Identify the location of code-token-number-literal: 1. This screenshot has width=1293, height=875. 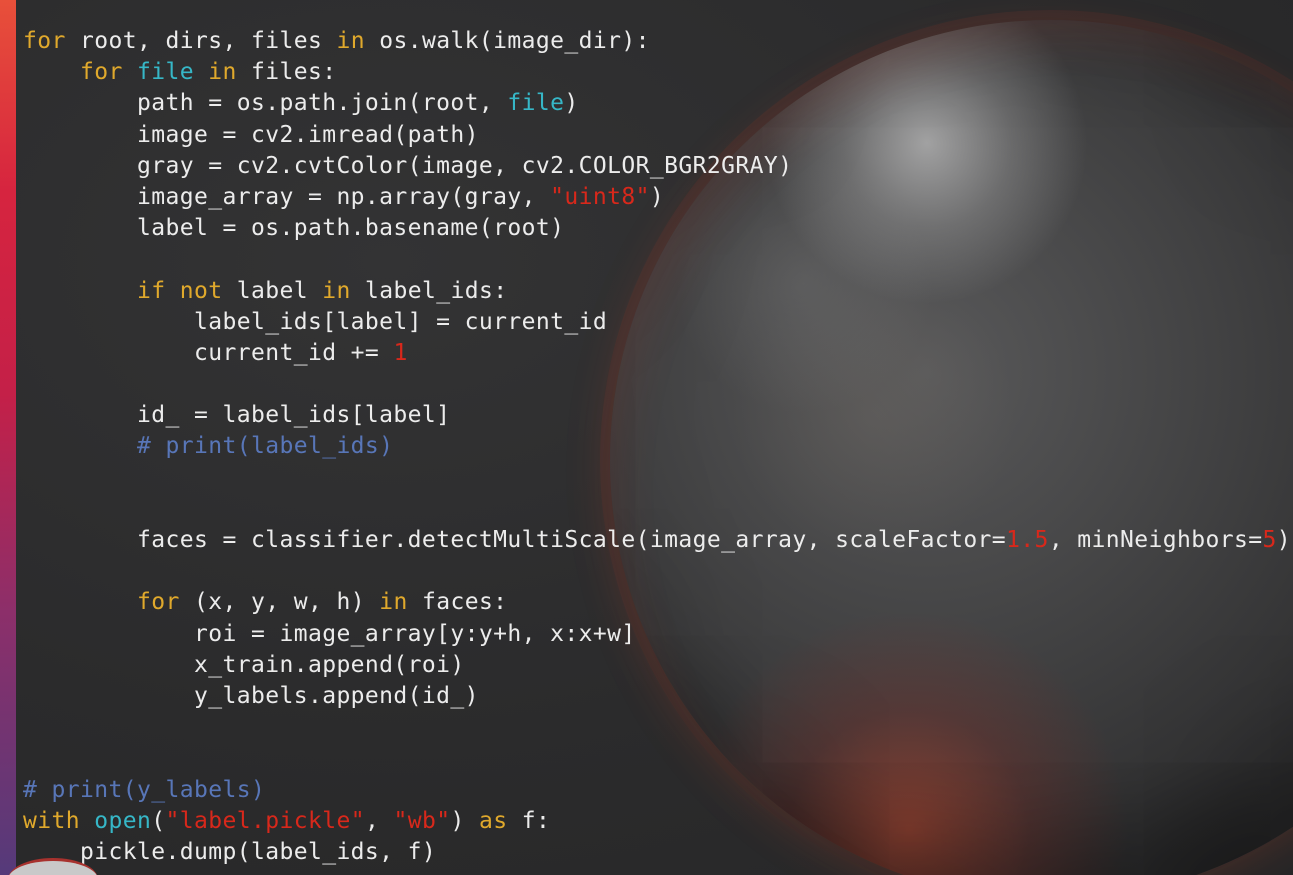
(400, 352).